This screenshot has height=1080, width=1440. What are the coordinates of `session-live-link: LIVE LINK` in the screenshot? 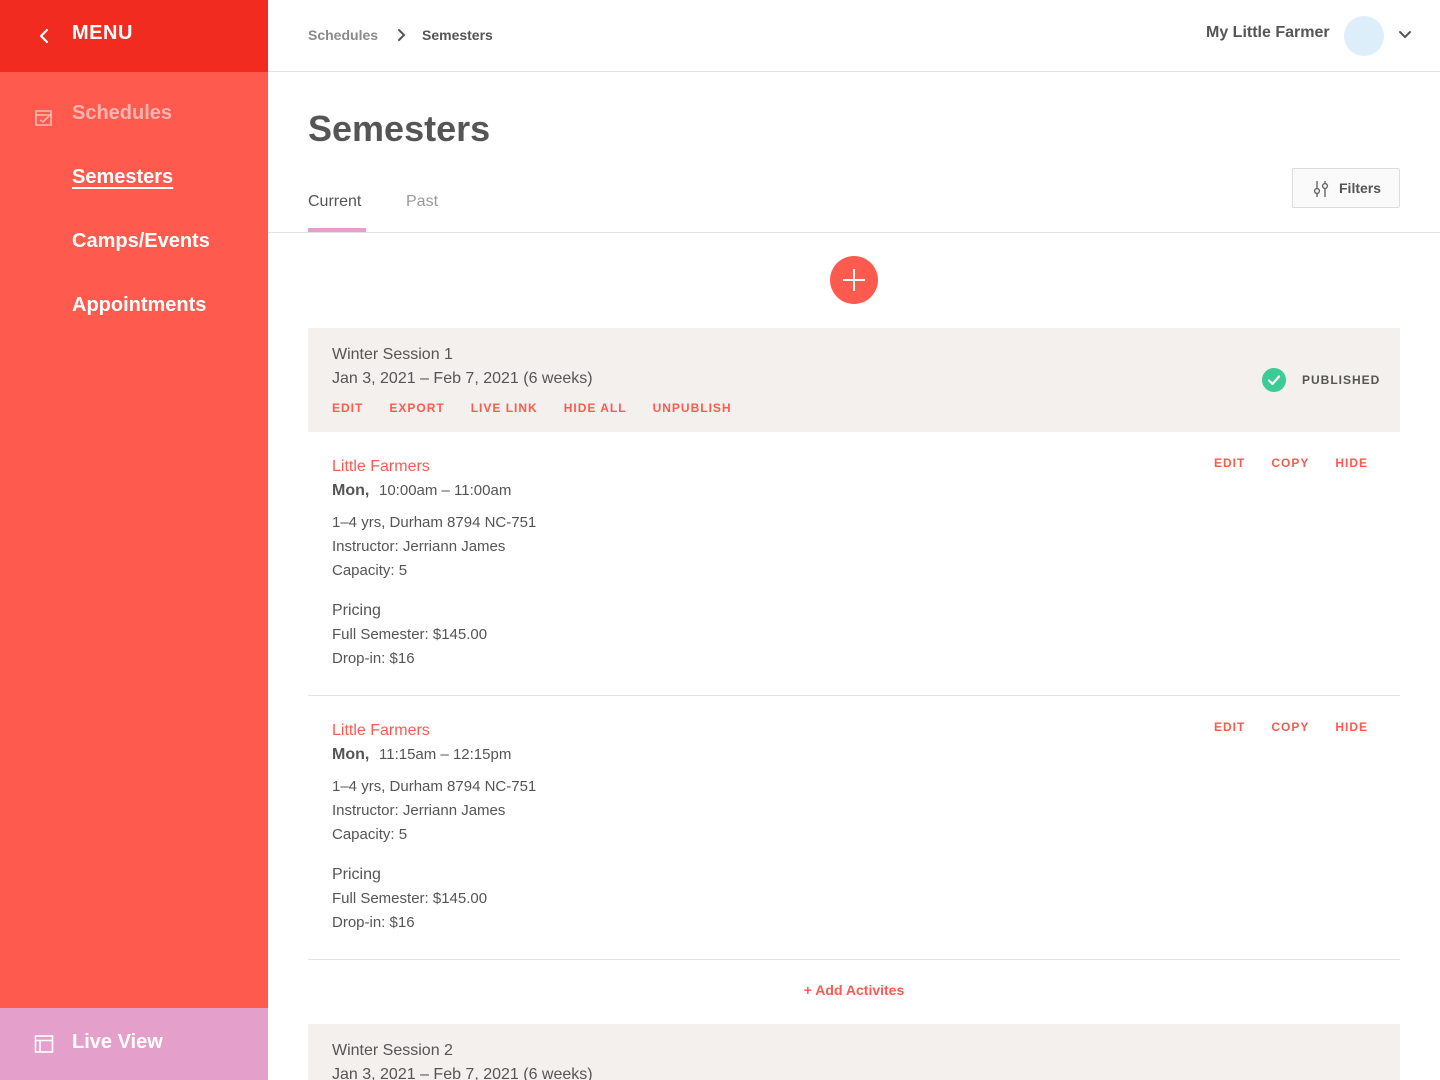 It's located at (504, 408).